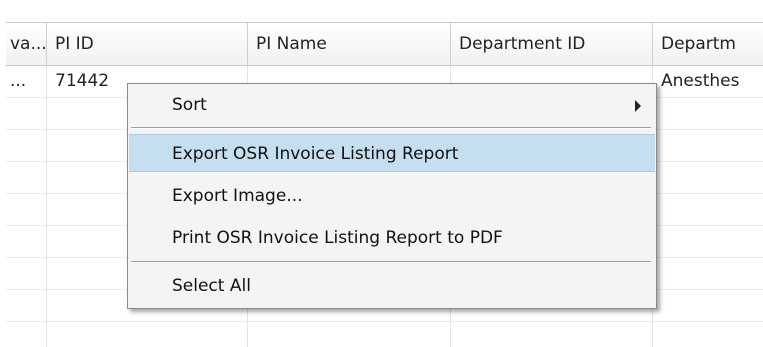 The height and width of the screenshot is (347, 763). What do you see at coordinates (384, 334) in the screenshot?
I see `table-row` at bounding box center [384, 334].